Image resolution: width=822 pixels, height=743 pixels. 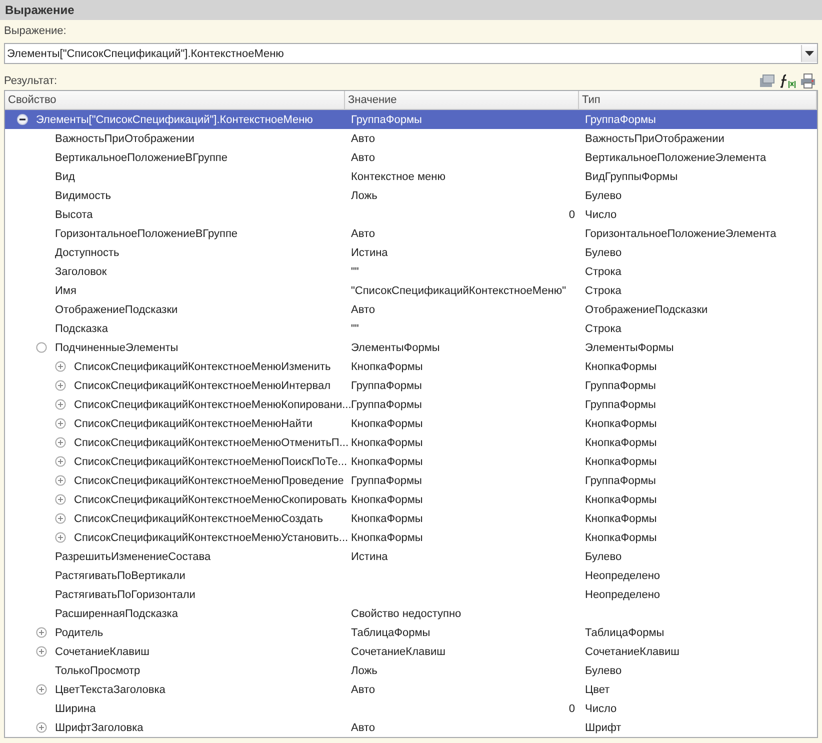 What do you see at coordinates (411, 727) in the screenshot?
I see `table-row: ШрифтЗаголовка Авто Шрифт` at bounding box center [411, 727].